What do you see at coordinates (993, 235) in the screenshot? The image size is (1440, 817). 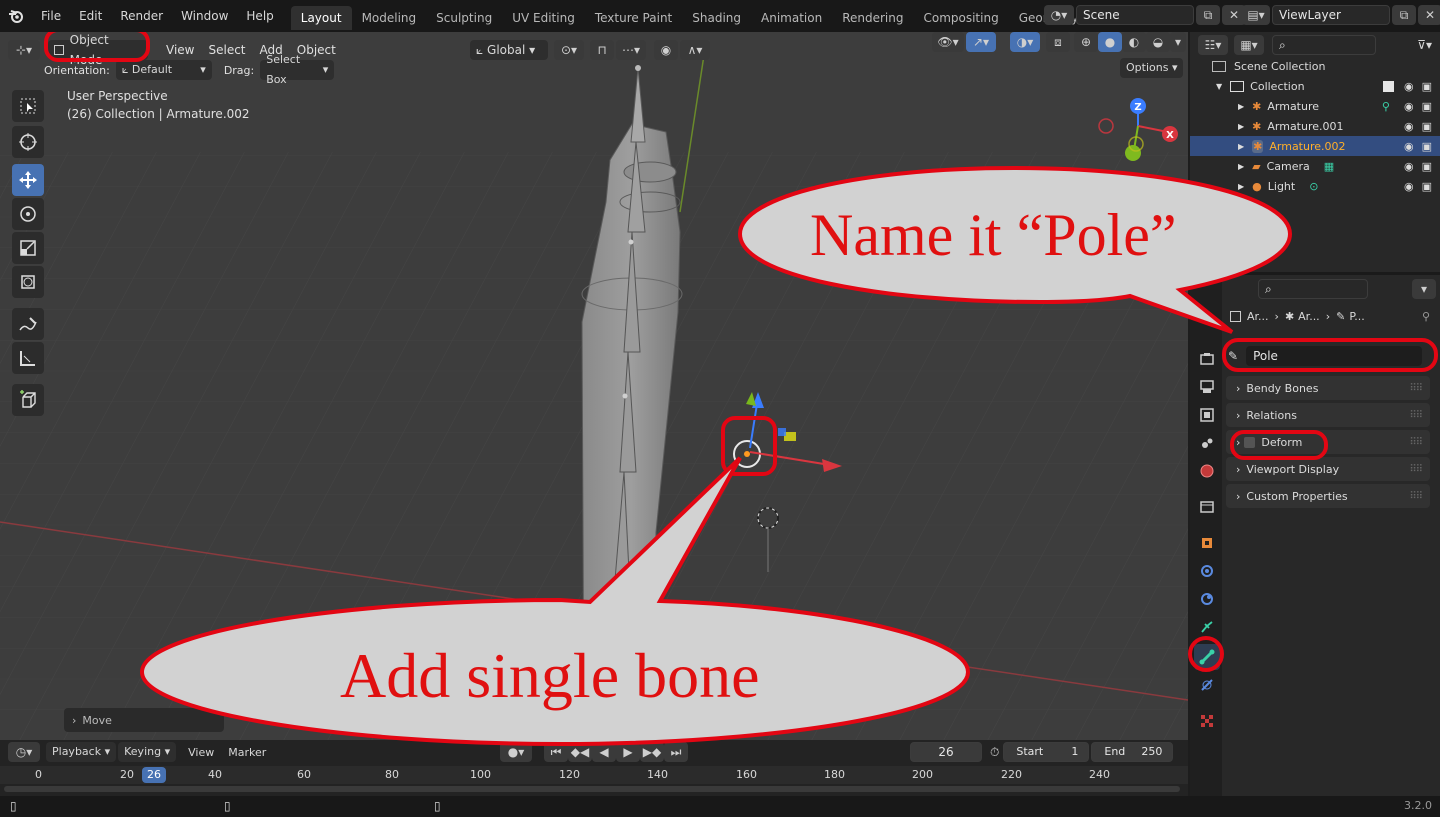 I see `callout-name-text: Name it “Pole”` at bounding box center [993, 235].